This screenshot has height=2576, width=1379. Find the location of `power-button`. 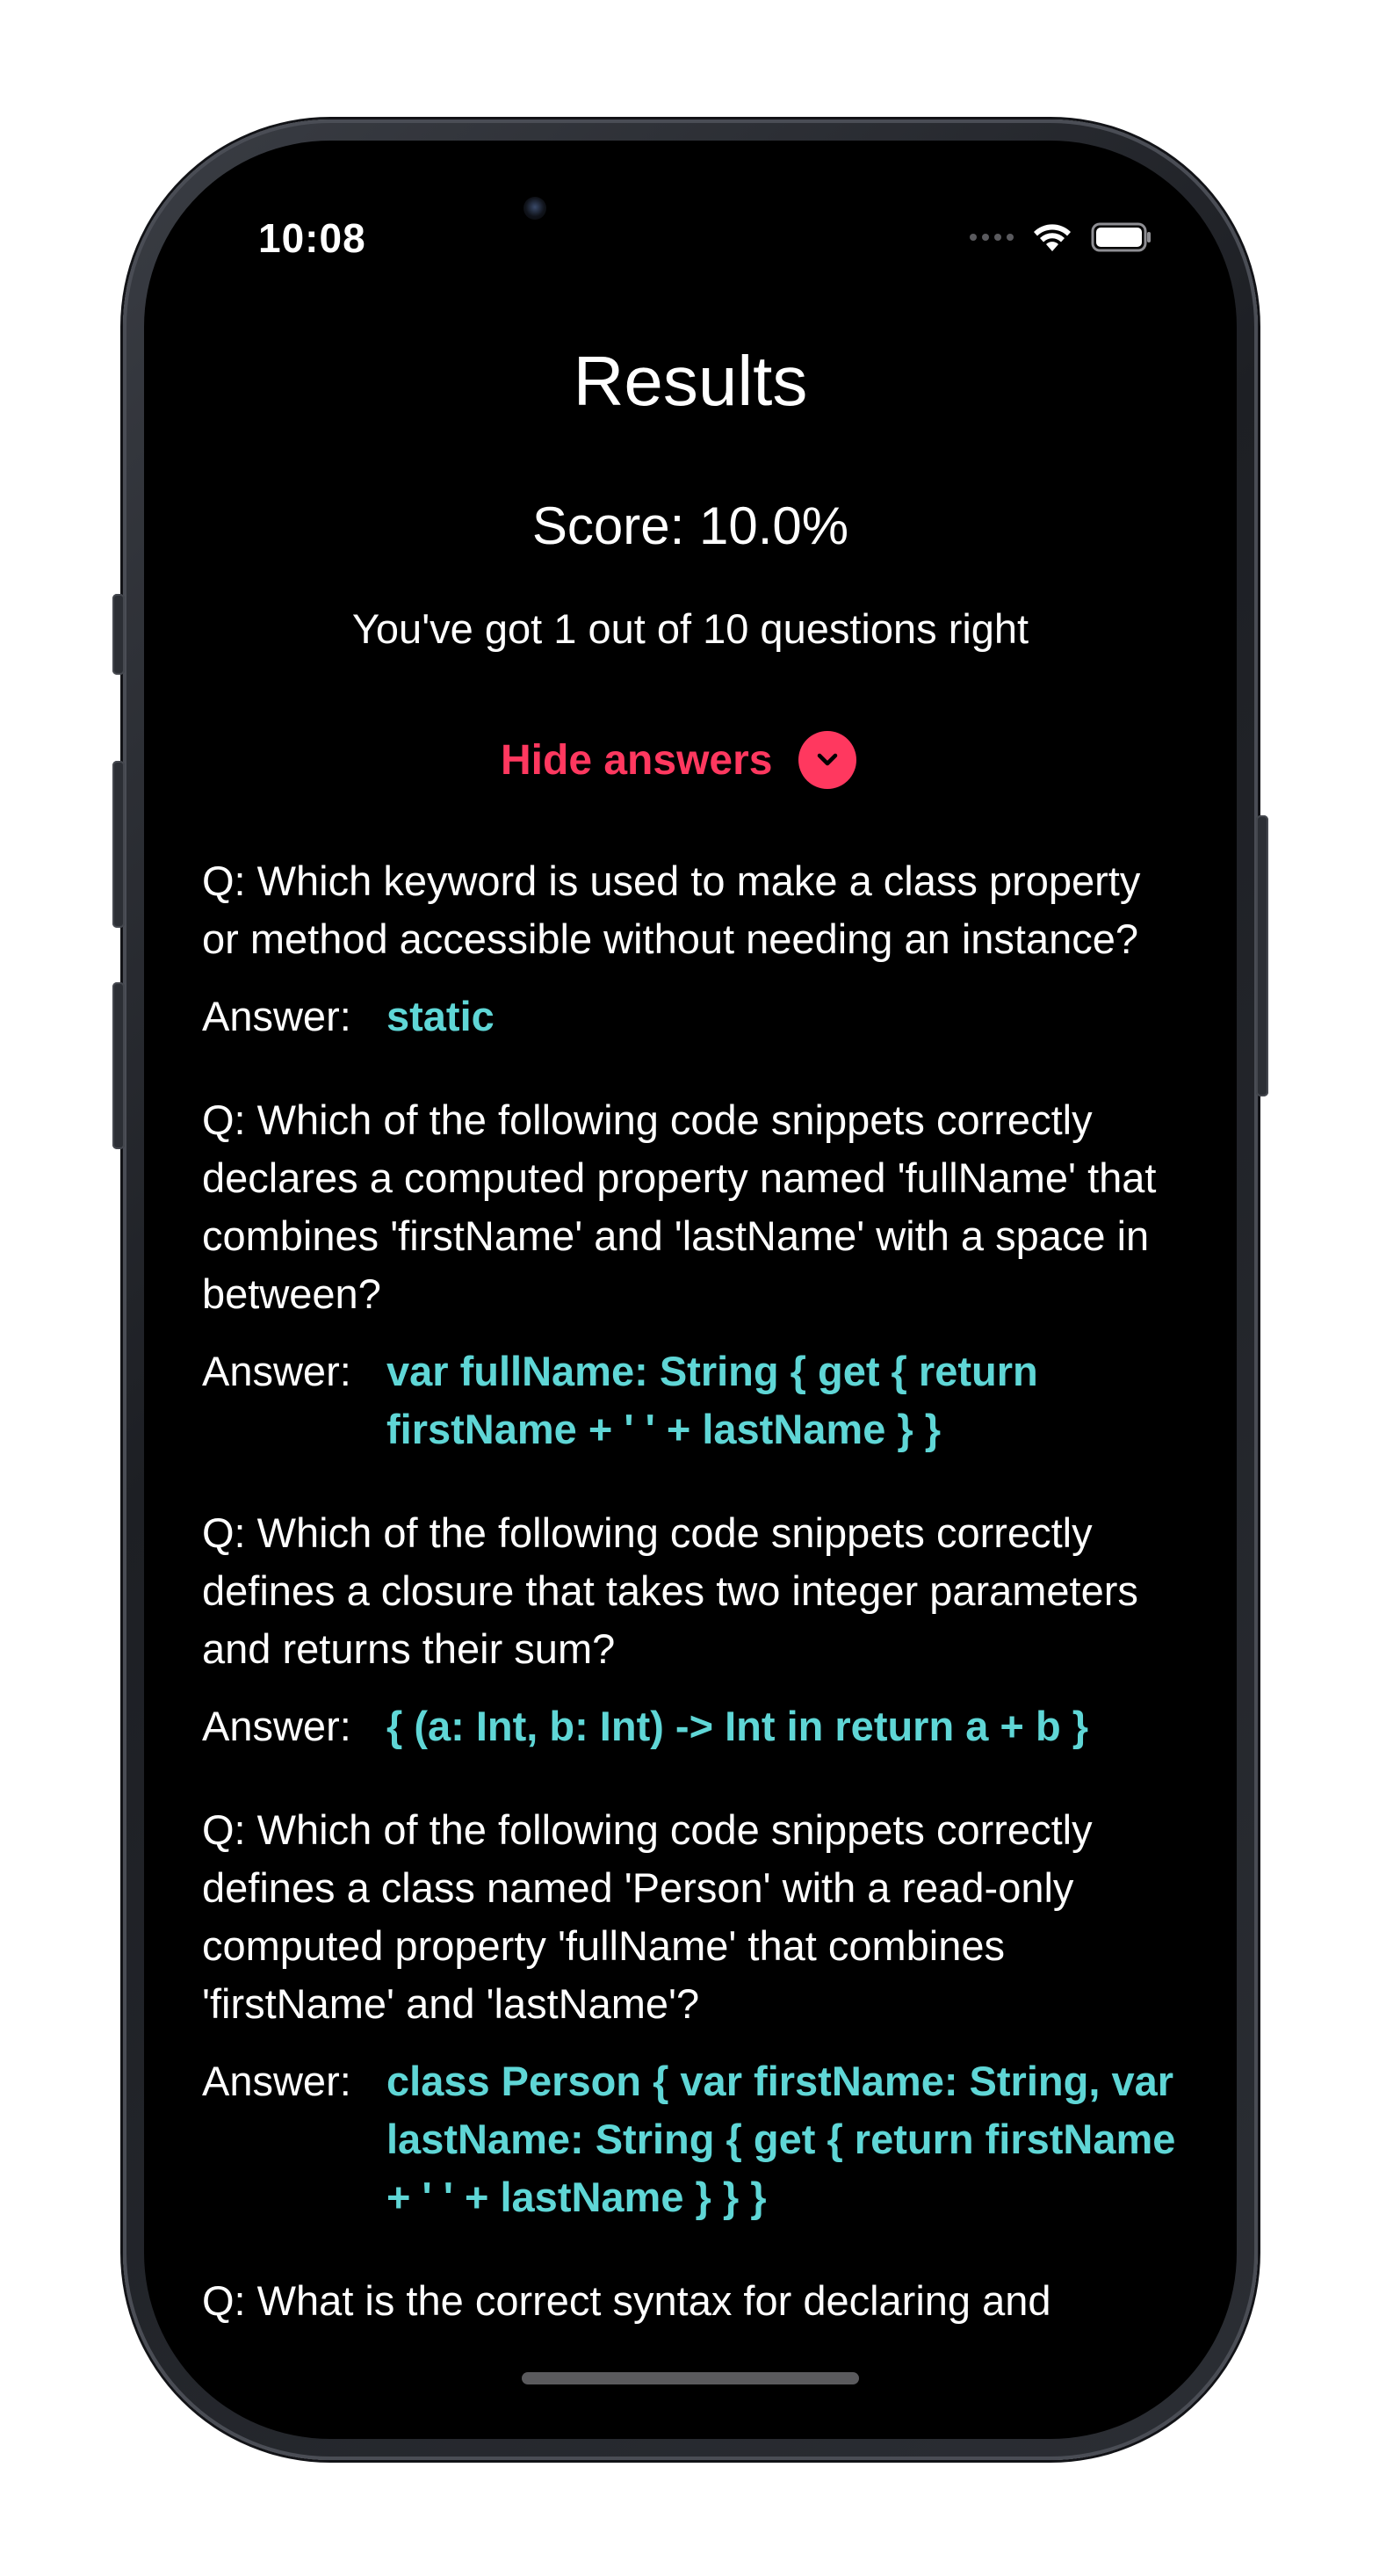

power-button is located at coordinates (1262, 955).